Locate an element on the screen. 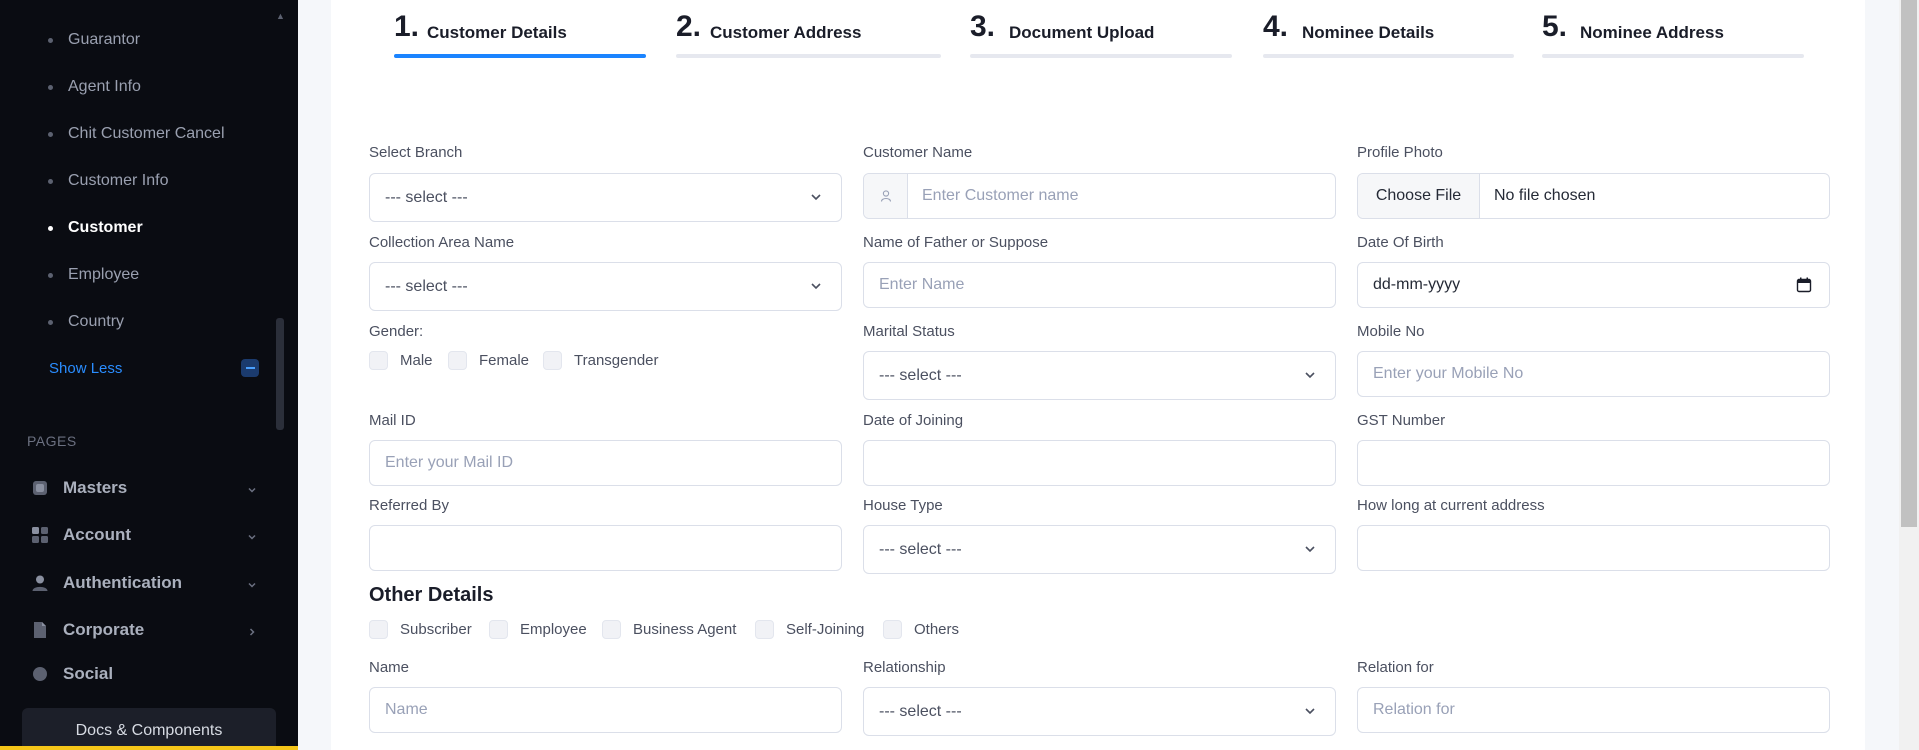  user-icon is located at coordinates (40, 583).